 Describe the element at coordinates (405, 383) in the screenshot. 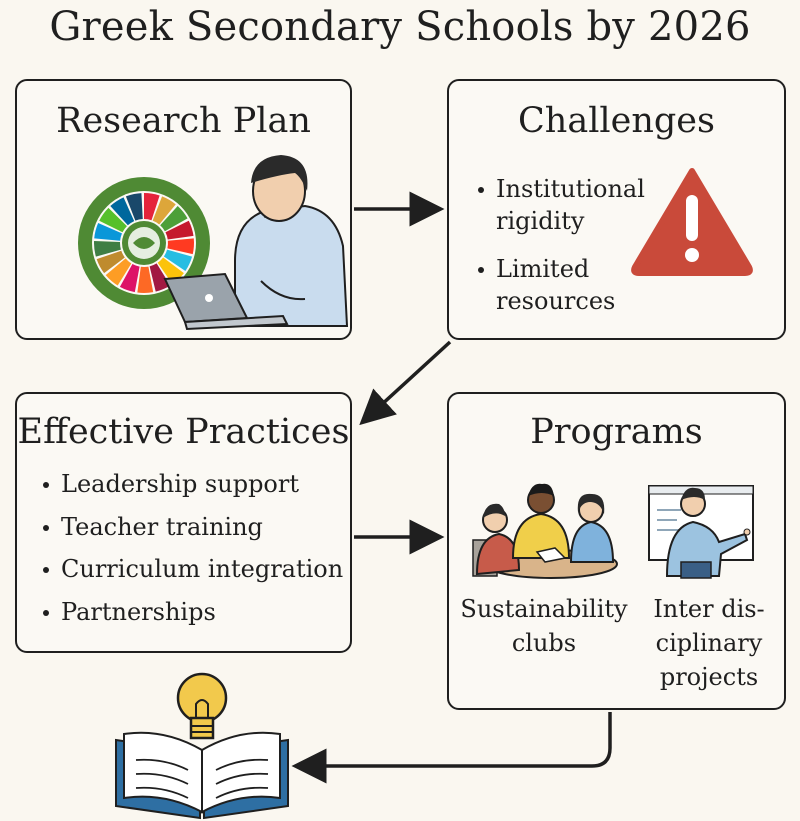

I see `arrow-challenges-to-practices` at that location.